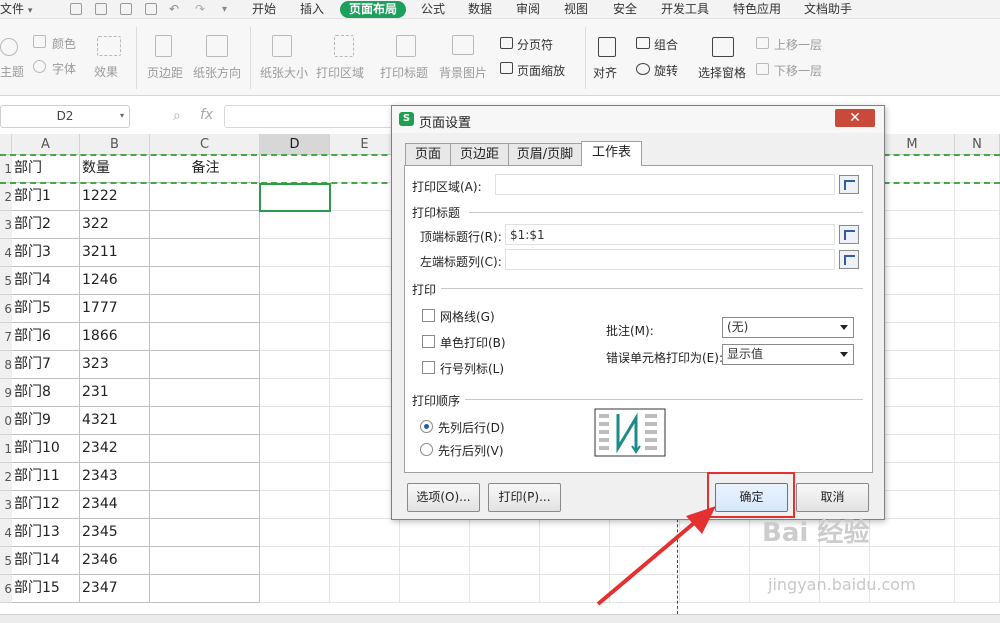 The image size is (1000, 623). I want to click on table-cell: 2347, so click(115, 589).